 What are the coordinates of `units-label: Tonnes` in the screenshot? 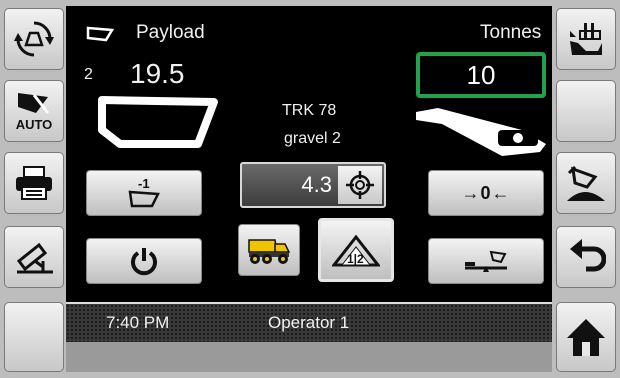 It's located at (511, 32).